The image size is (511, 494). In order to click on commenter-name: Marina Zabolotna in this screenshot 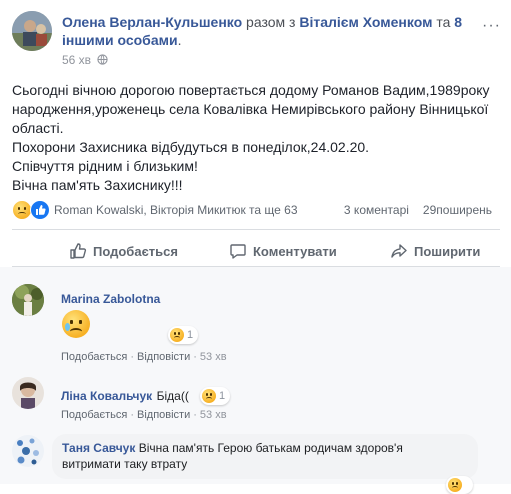, I will do `click(110, 299)`.